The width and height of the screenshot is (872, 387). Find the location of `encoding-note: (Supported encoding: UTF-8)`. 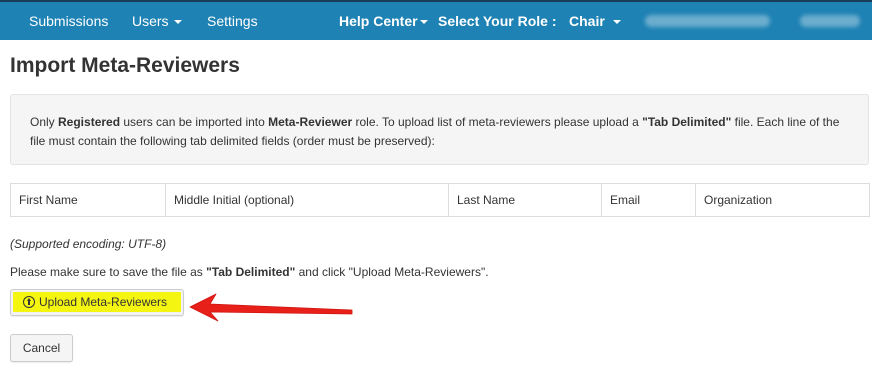

encoding-note: (Supported encoding: UTF-8) is located at coordinates (88, 244).